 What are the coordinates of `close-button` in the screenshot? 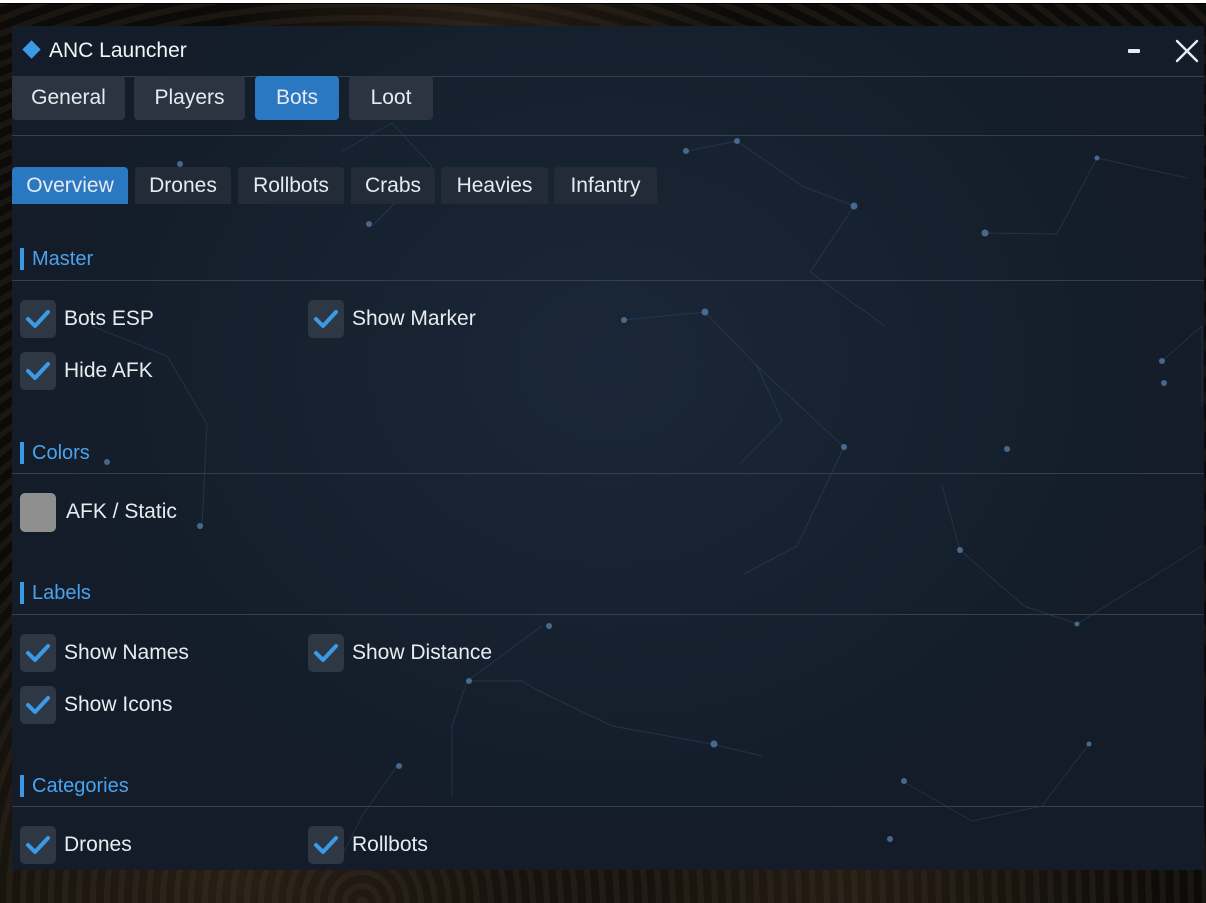 It's located at (1187, 51).